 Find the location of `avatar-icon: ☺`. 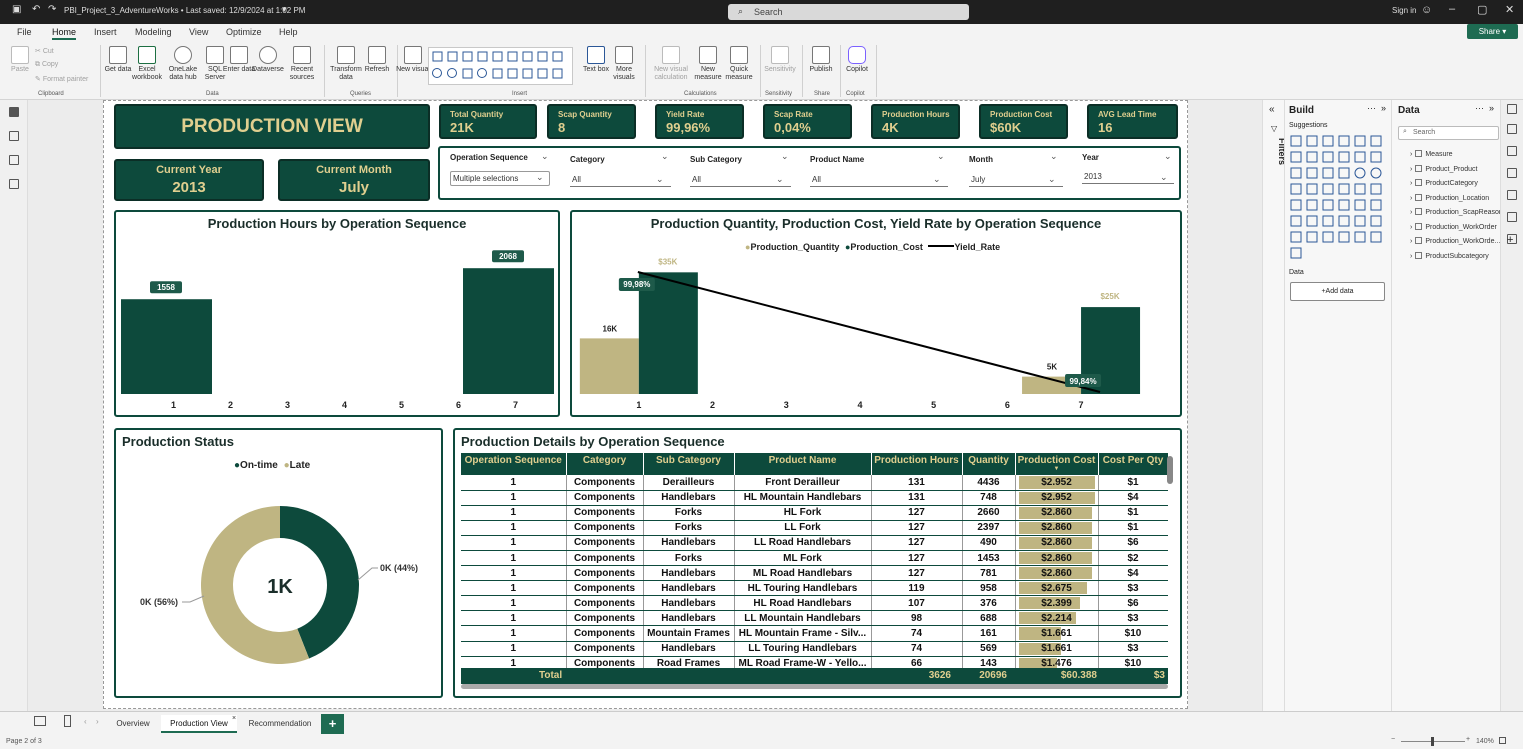

avatar-icon: ☺ is located at coordinates (1426, 10).